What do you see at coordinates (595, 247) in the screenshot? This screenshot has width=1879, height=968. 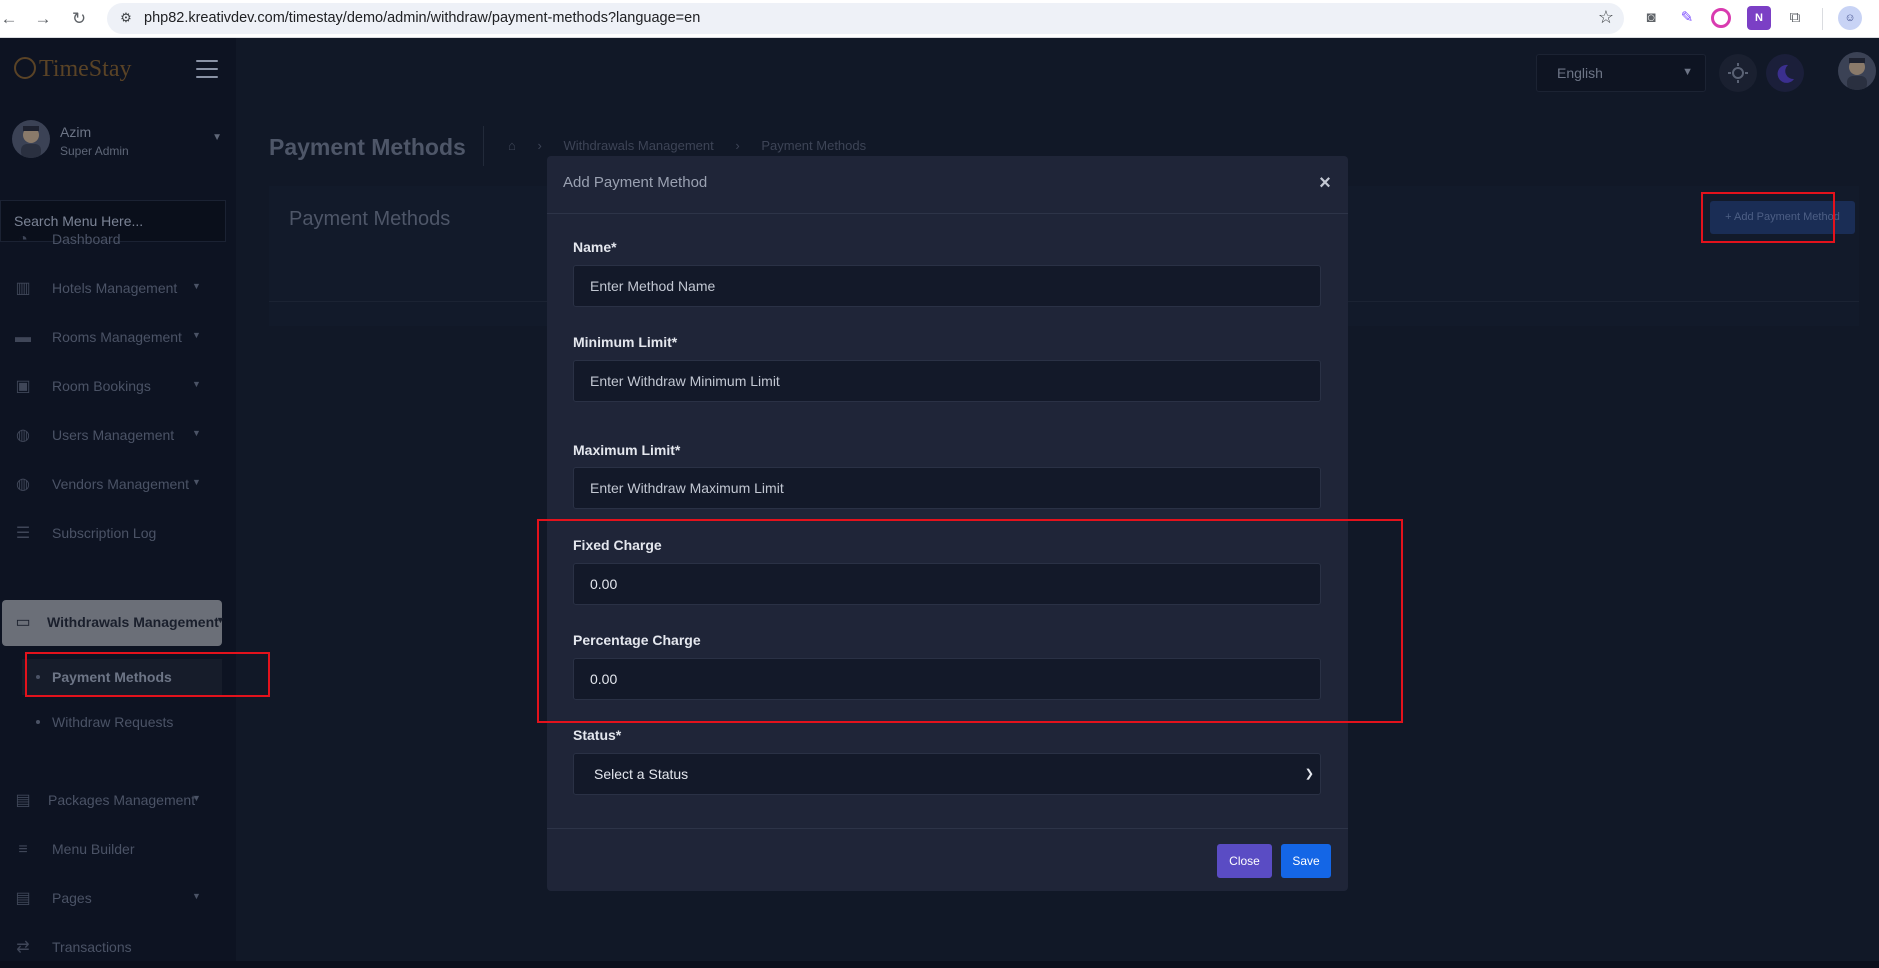 I see `name-label: Name*` at bounding box center [595, 247].